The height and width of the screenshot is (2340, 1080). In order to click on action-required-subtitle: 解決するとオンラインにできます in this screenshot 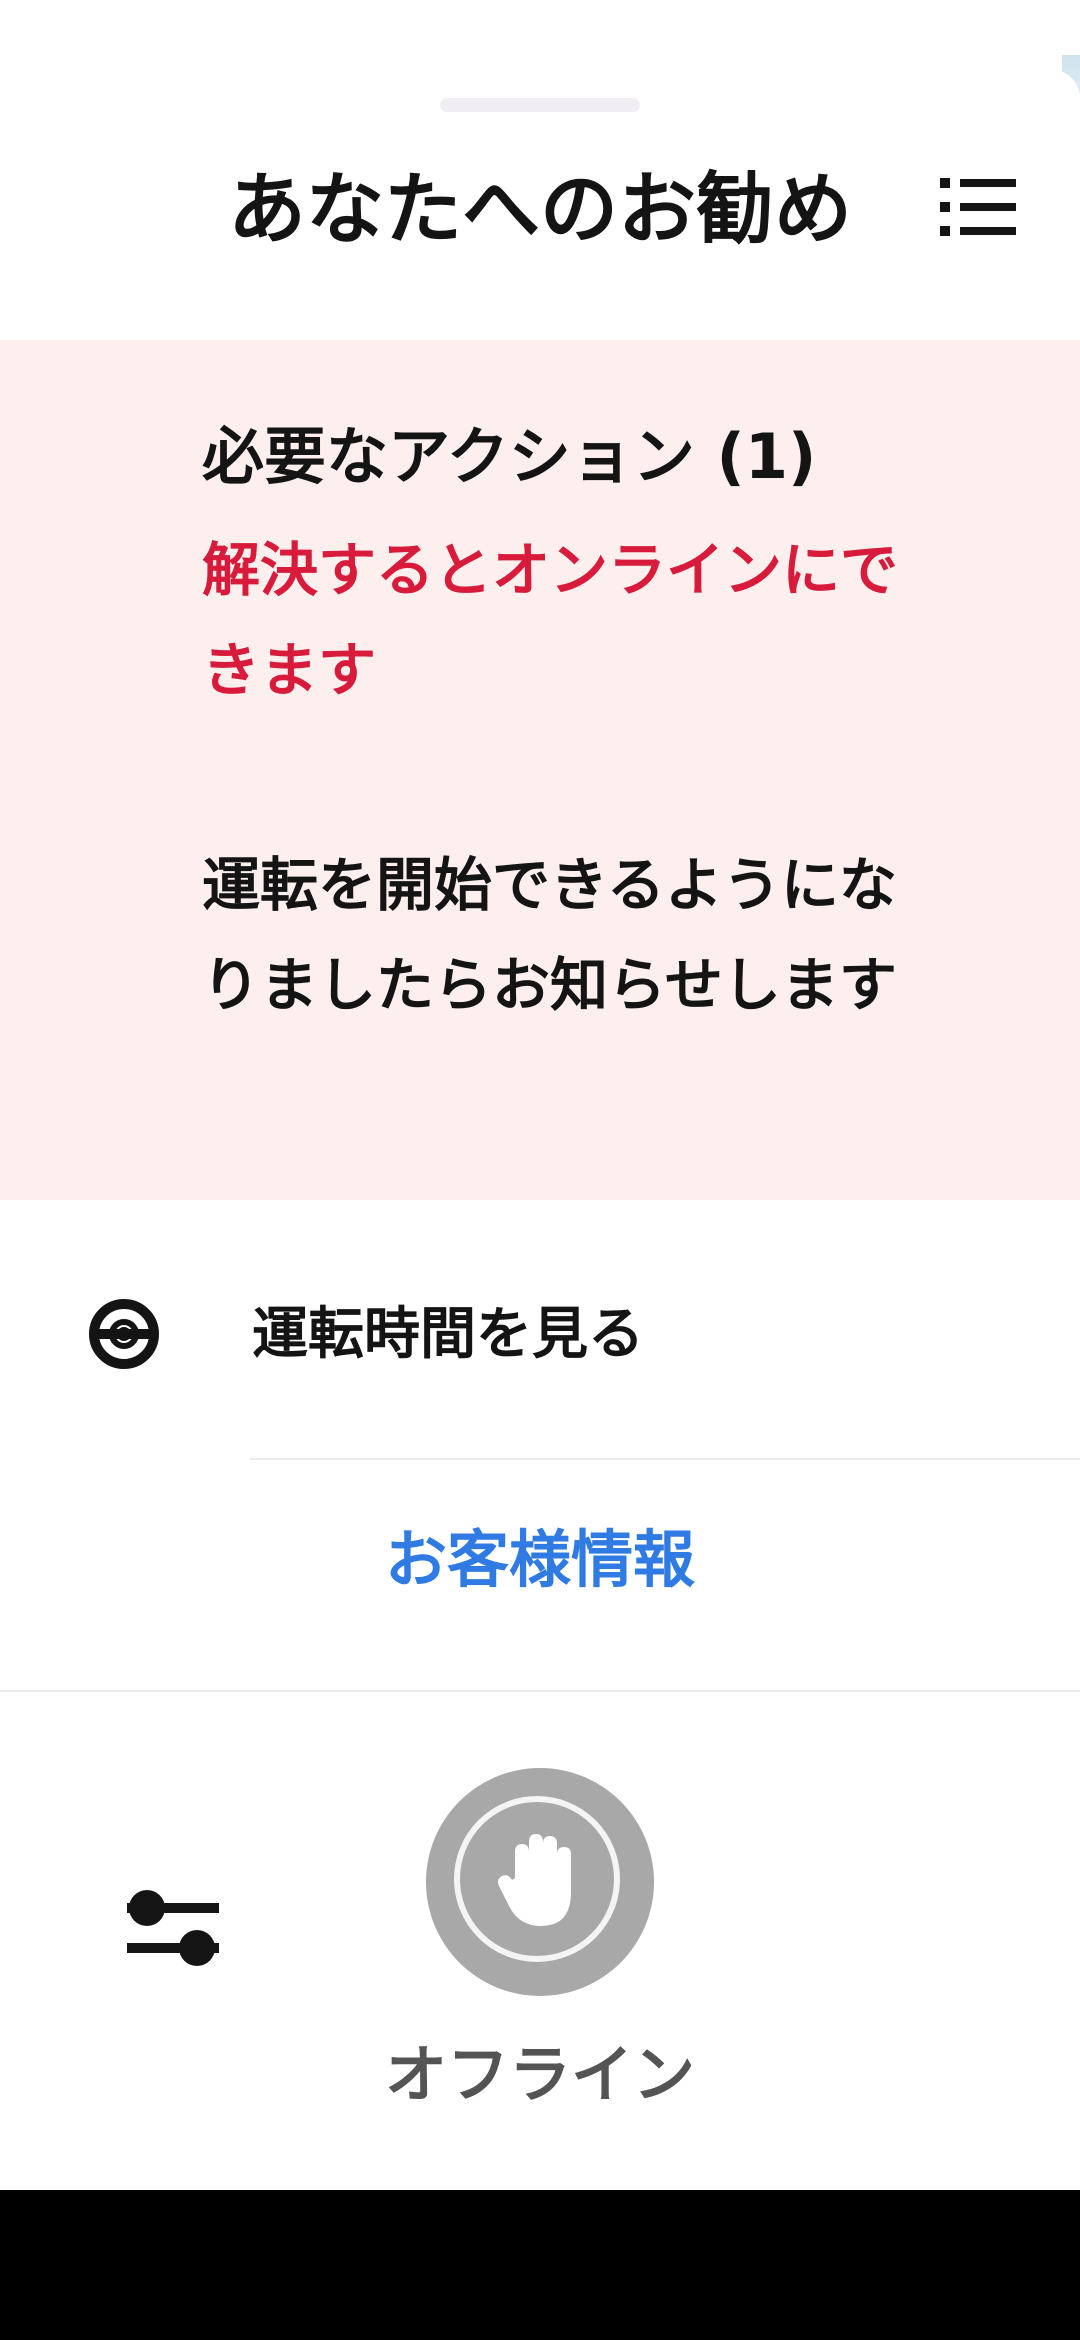, I will do `click(550, 620)`.